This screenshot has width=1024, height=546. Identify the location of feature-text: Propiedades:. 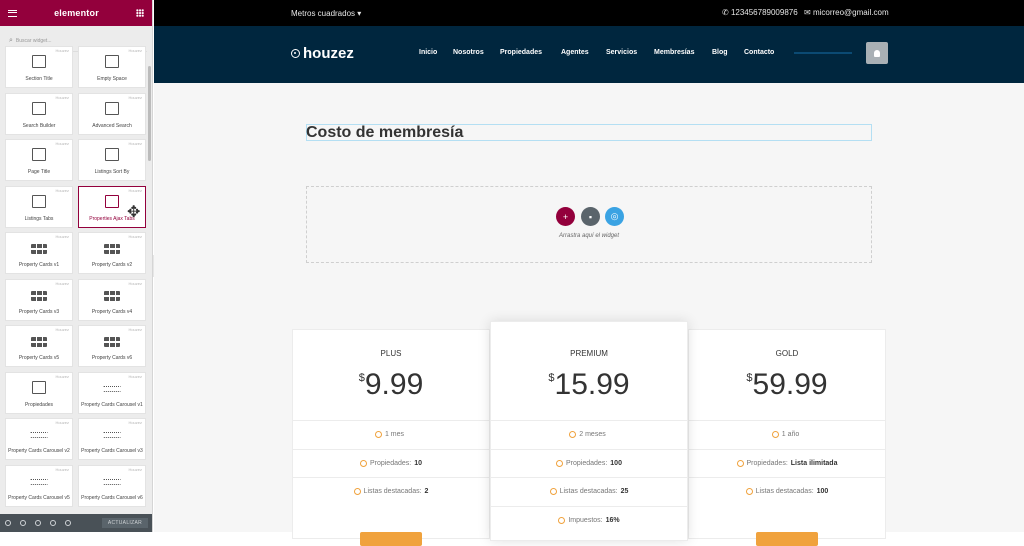
(587, 463).